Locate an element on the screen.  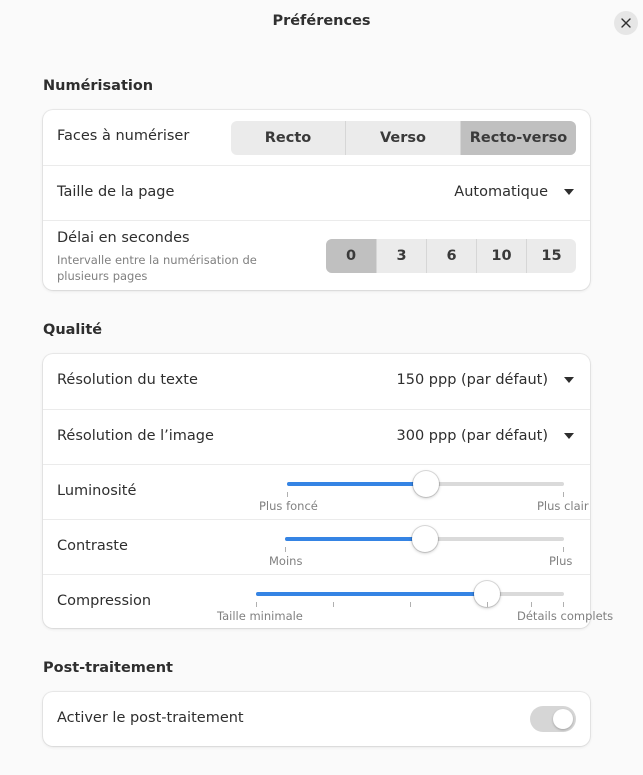
switch-knob is located at coordinates (563, 719).